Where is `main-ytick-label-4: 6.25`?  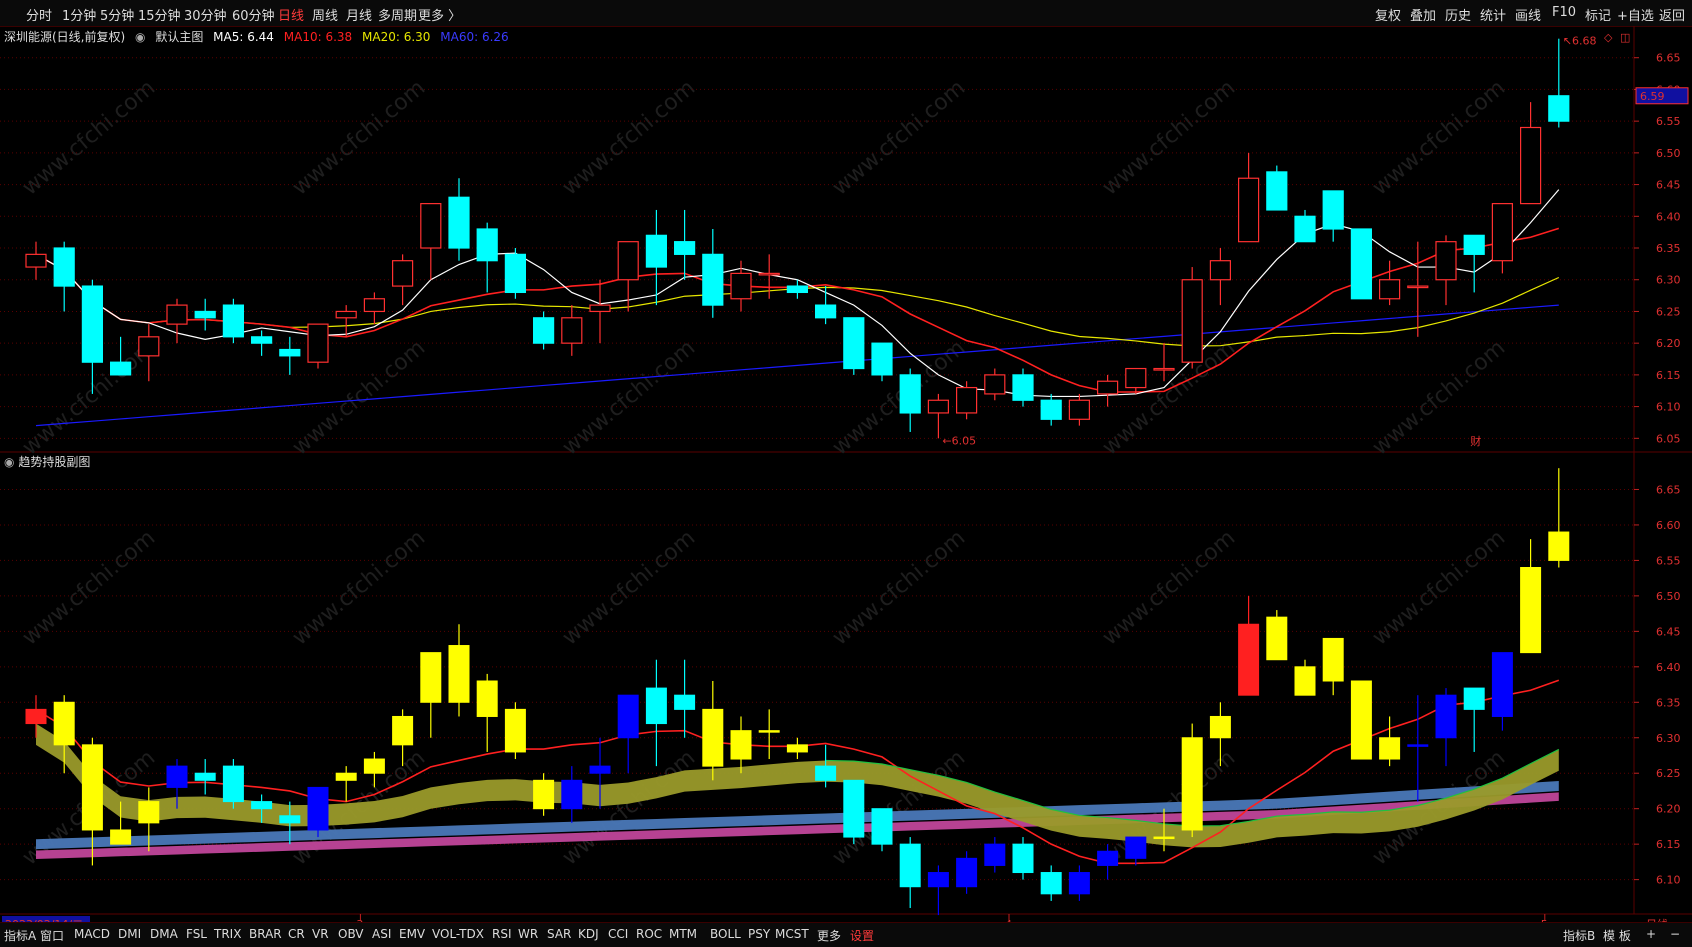 main-ytick-label-4: 6.25 is located at coordinates (1668, 311).